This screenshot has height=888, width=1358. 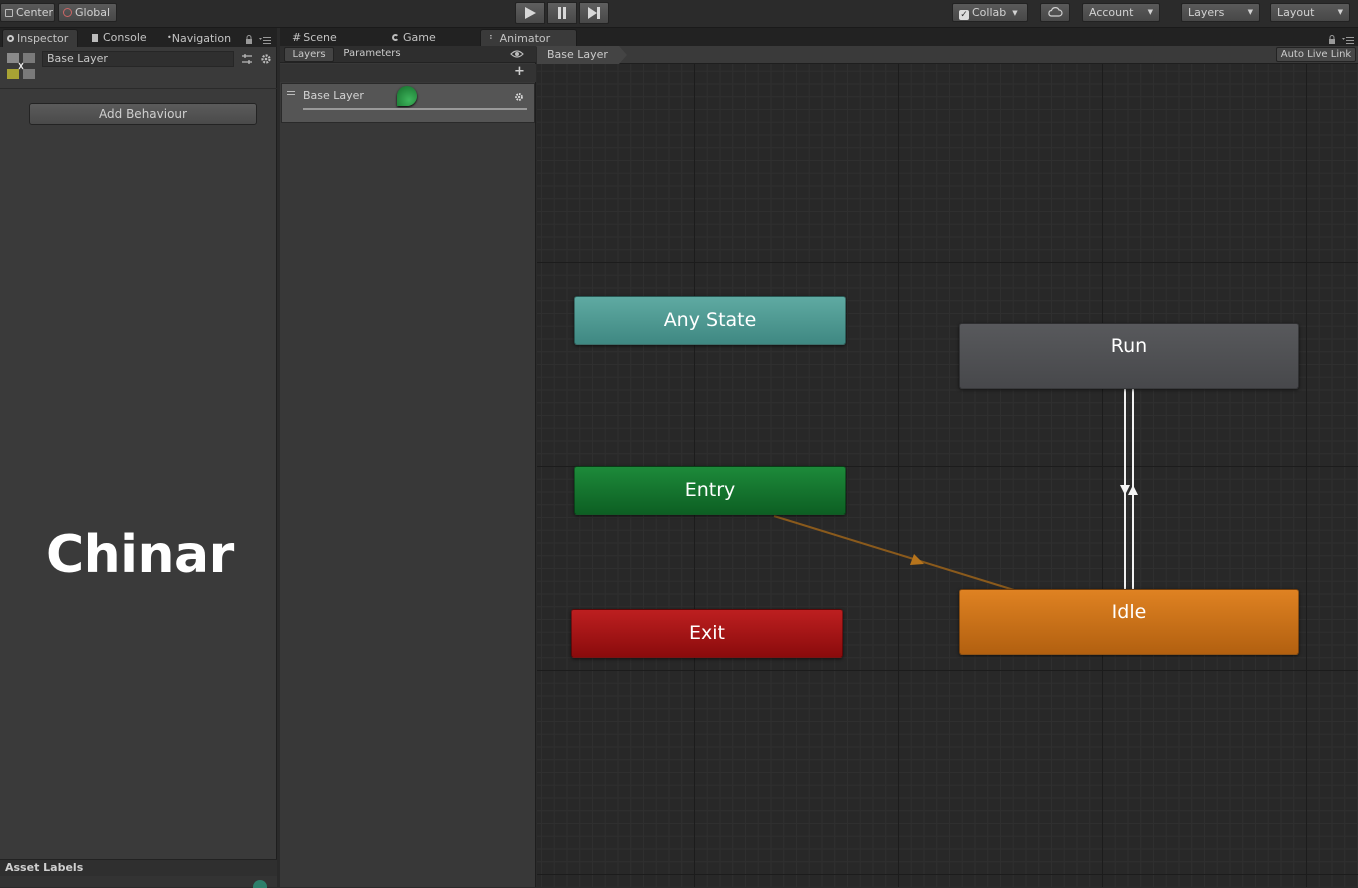 I want to click on add-behaviour-button: Add Behaviour, so click(x=143, y=114).